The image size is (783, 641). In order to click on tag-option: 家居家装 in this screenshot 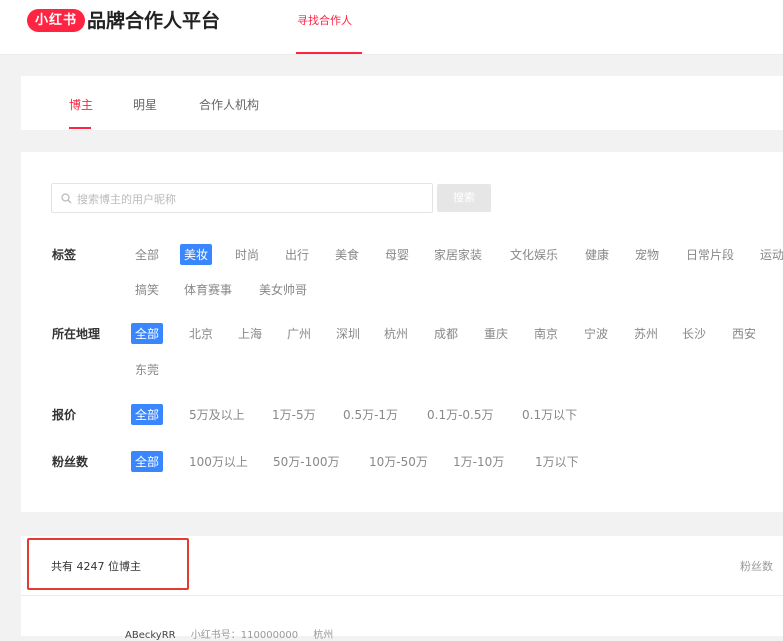, I will do `click(458, 254)`.